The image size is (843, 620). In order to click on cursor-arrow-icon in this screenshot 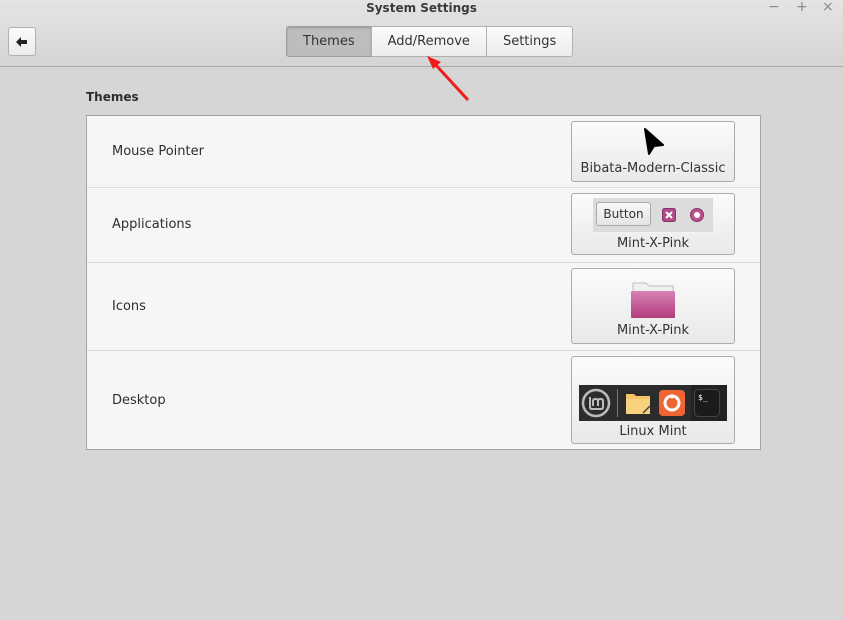, I will do `click(654, 141)`.